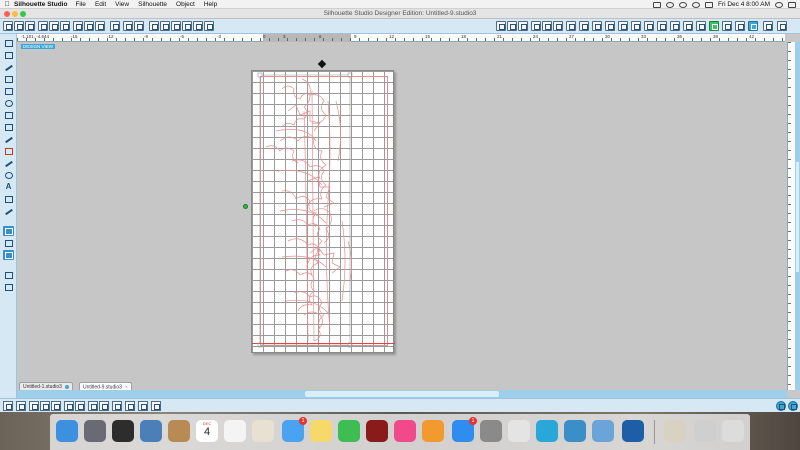 The width and height of the screenshot is (800, 450). What do you see at coordinates (100, 4) in the screenshot?
I see `menu-edit: Edit` at bounding box center [100, 4].